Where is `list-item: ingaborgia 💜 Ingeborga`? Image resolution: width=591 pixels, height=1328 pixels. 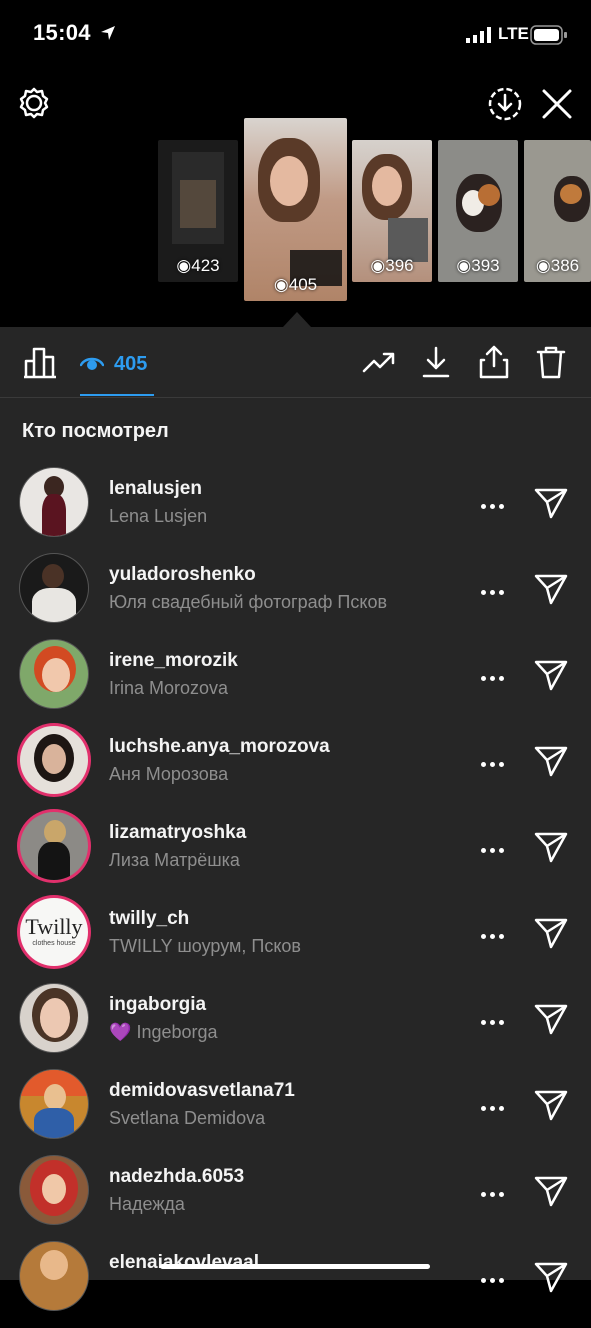
list-item: ingaborgia 💜 Ingeborga is located at coordinates (295, 1027).